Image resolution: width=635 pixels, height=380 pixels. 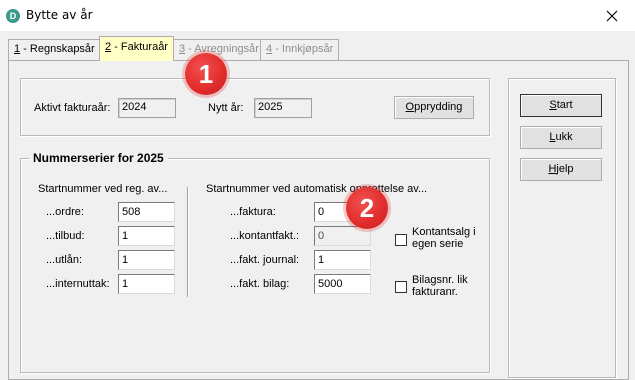 What do you see at coordinates (564, 137) in the screenshot?
I see `button-label: ukk` at bounding box center [564, 137].